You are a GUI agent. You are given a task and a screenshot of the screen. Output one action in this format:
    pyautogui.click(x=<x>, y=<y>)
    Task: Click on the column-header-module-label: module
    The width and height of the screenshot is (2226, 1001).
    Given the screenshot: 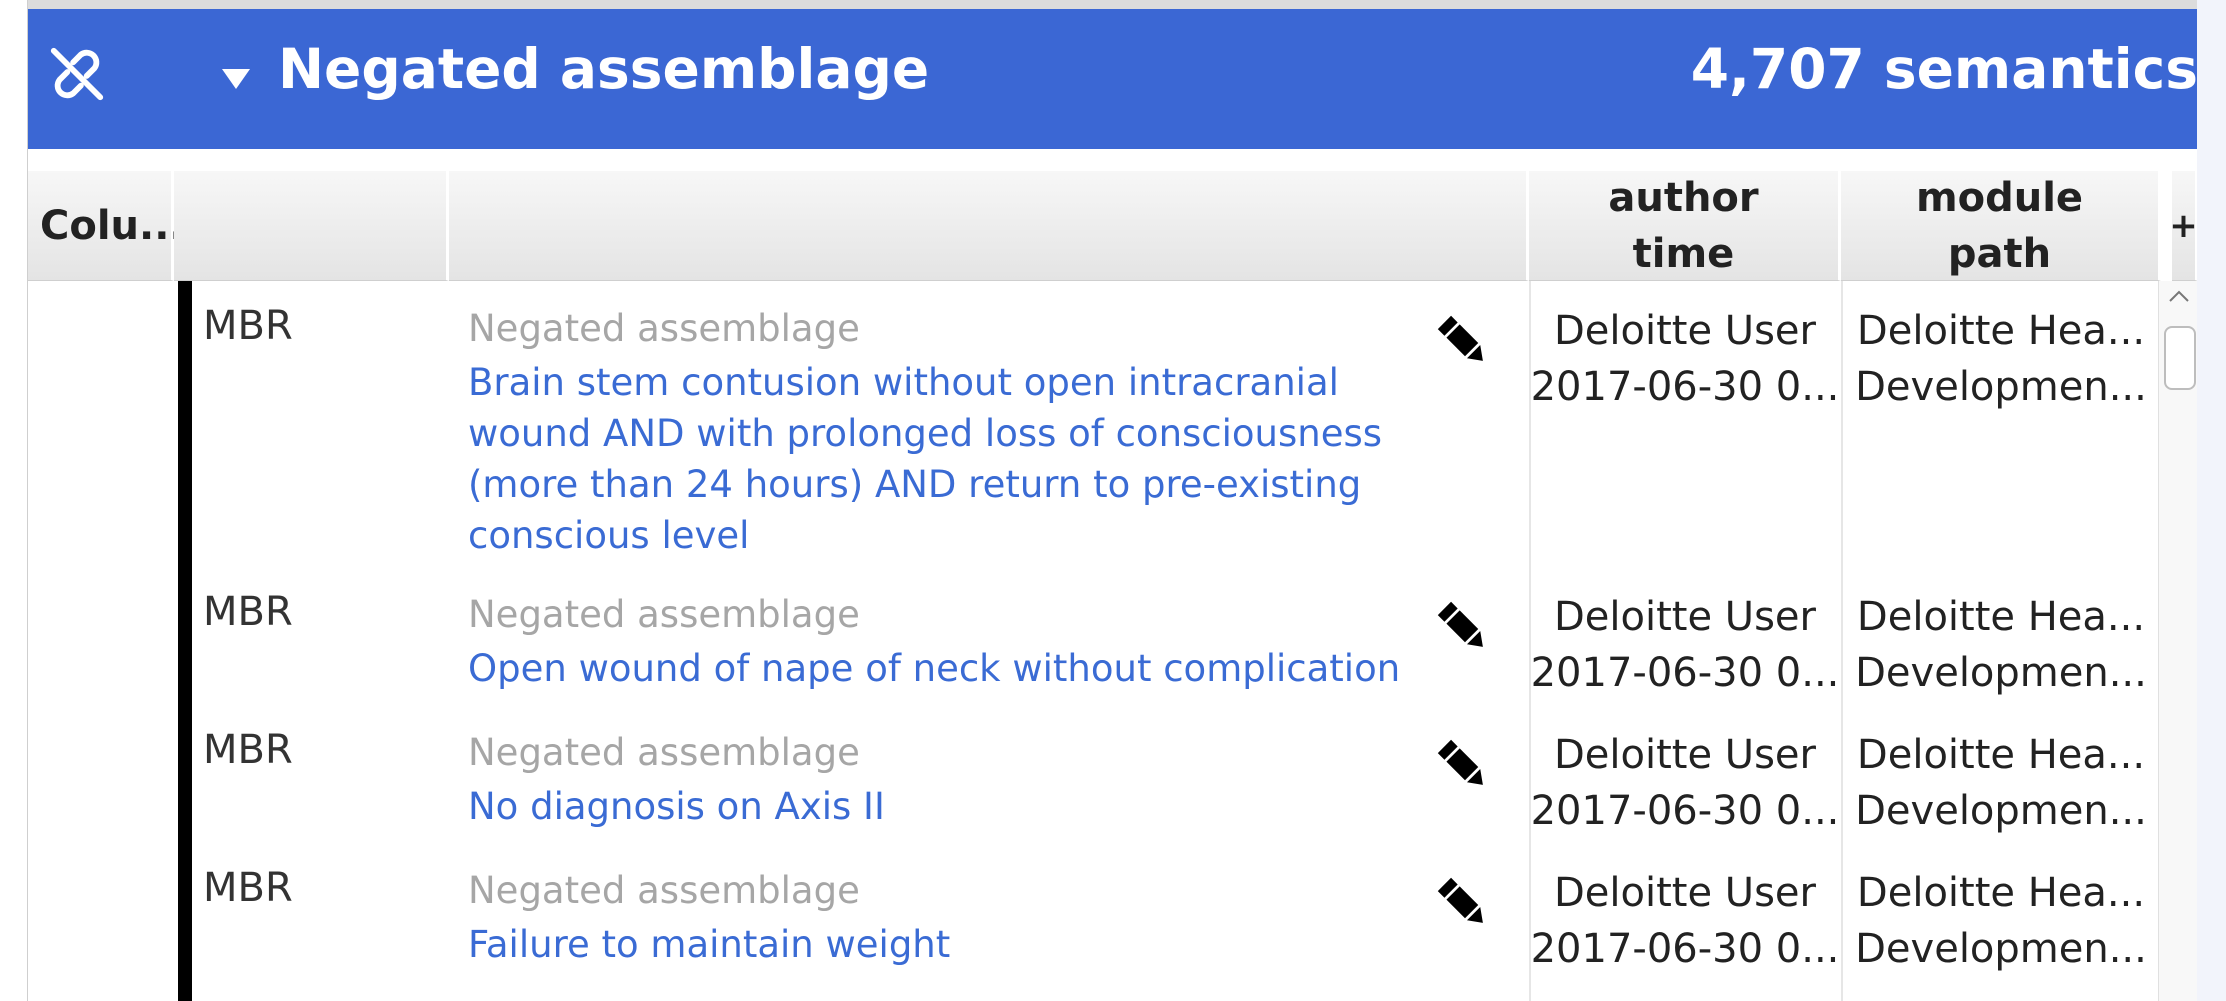 What is the action you would take?
    pyautogui.click(x=1999, y=197)
    